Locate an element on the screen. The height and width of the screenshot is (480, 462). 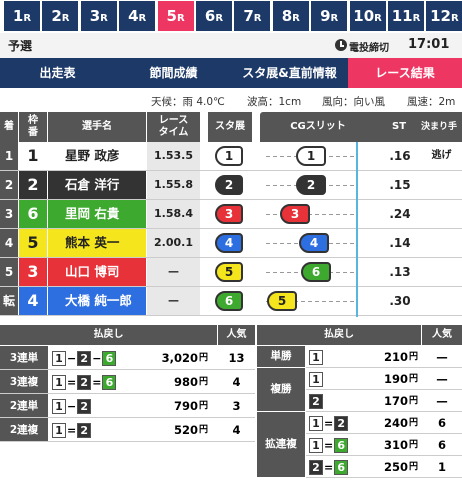
ninki-value: 13 is located at coordinates (236, 358).